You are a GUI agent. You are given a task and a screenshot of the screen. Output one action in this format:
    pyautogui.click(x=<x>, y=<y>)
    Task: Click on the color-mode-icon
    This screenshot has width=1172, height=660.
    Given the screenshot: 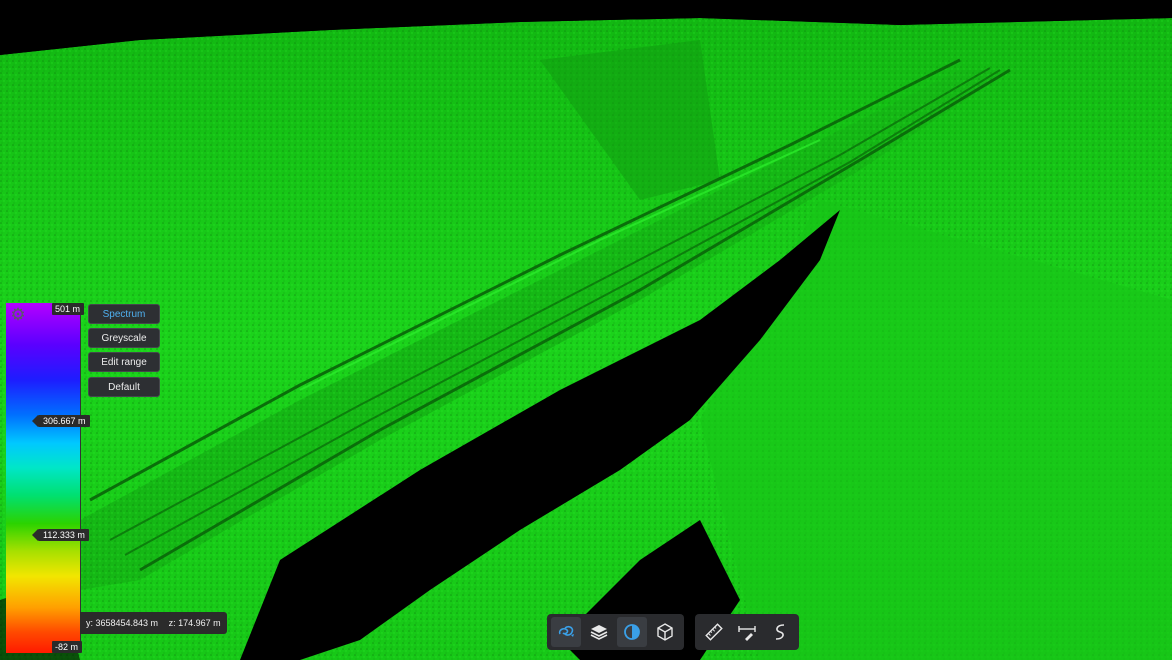 What is the action you would take?
    pyautogui.click(x=632, y=632)
    